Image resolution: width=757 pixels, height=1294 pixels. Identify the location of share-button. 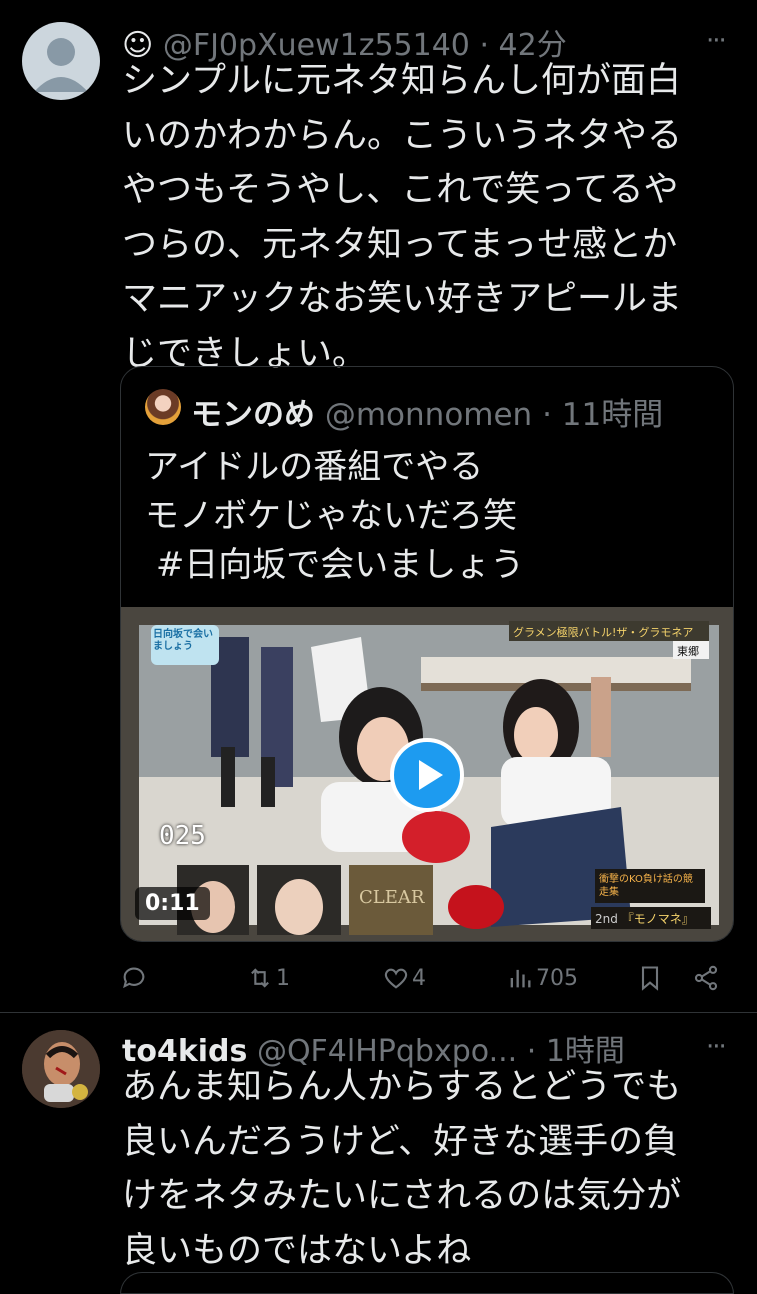
(706, 978).